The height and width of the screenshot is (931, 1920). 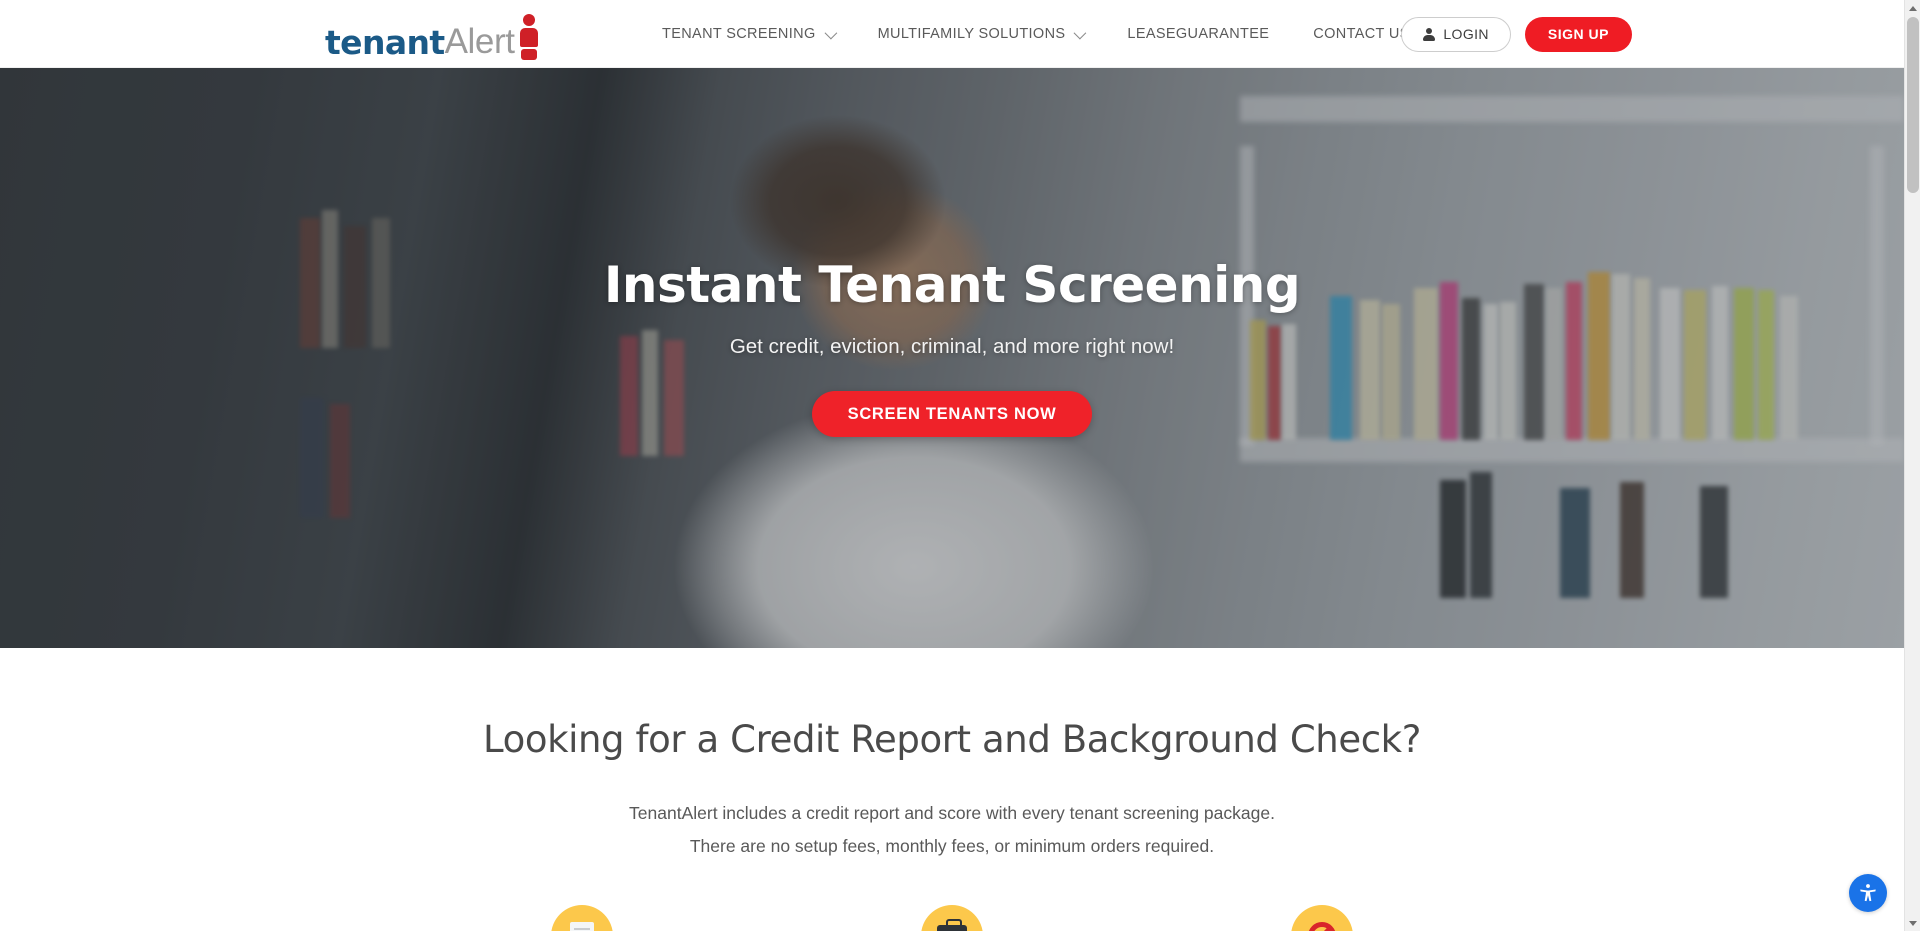 What do you see at coordinates (529, 37) in the screenshot?
I see `logo-person-icon` at bounding box center [529, 37].